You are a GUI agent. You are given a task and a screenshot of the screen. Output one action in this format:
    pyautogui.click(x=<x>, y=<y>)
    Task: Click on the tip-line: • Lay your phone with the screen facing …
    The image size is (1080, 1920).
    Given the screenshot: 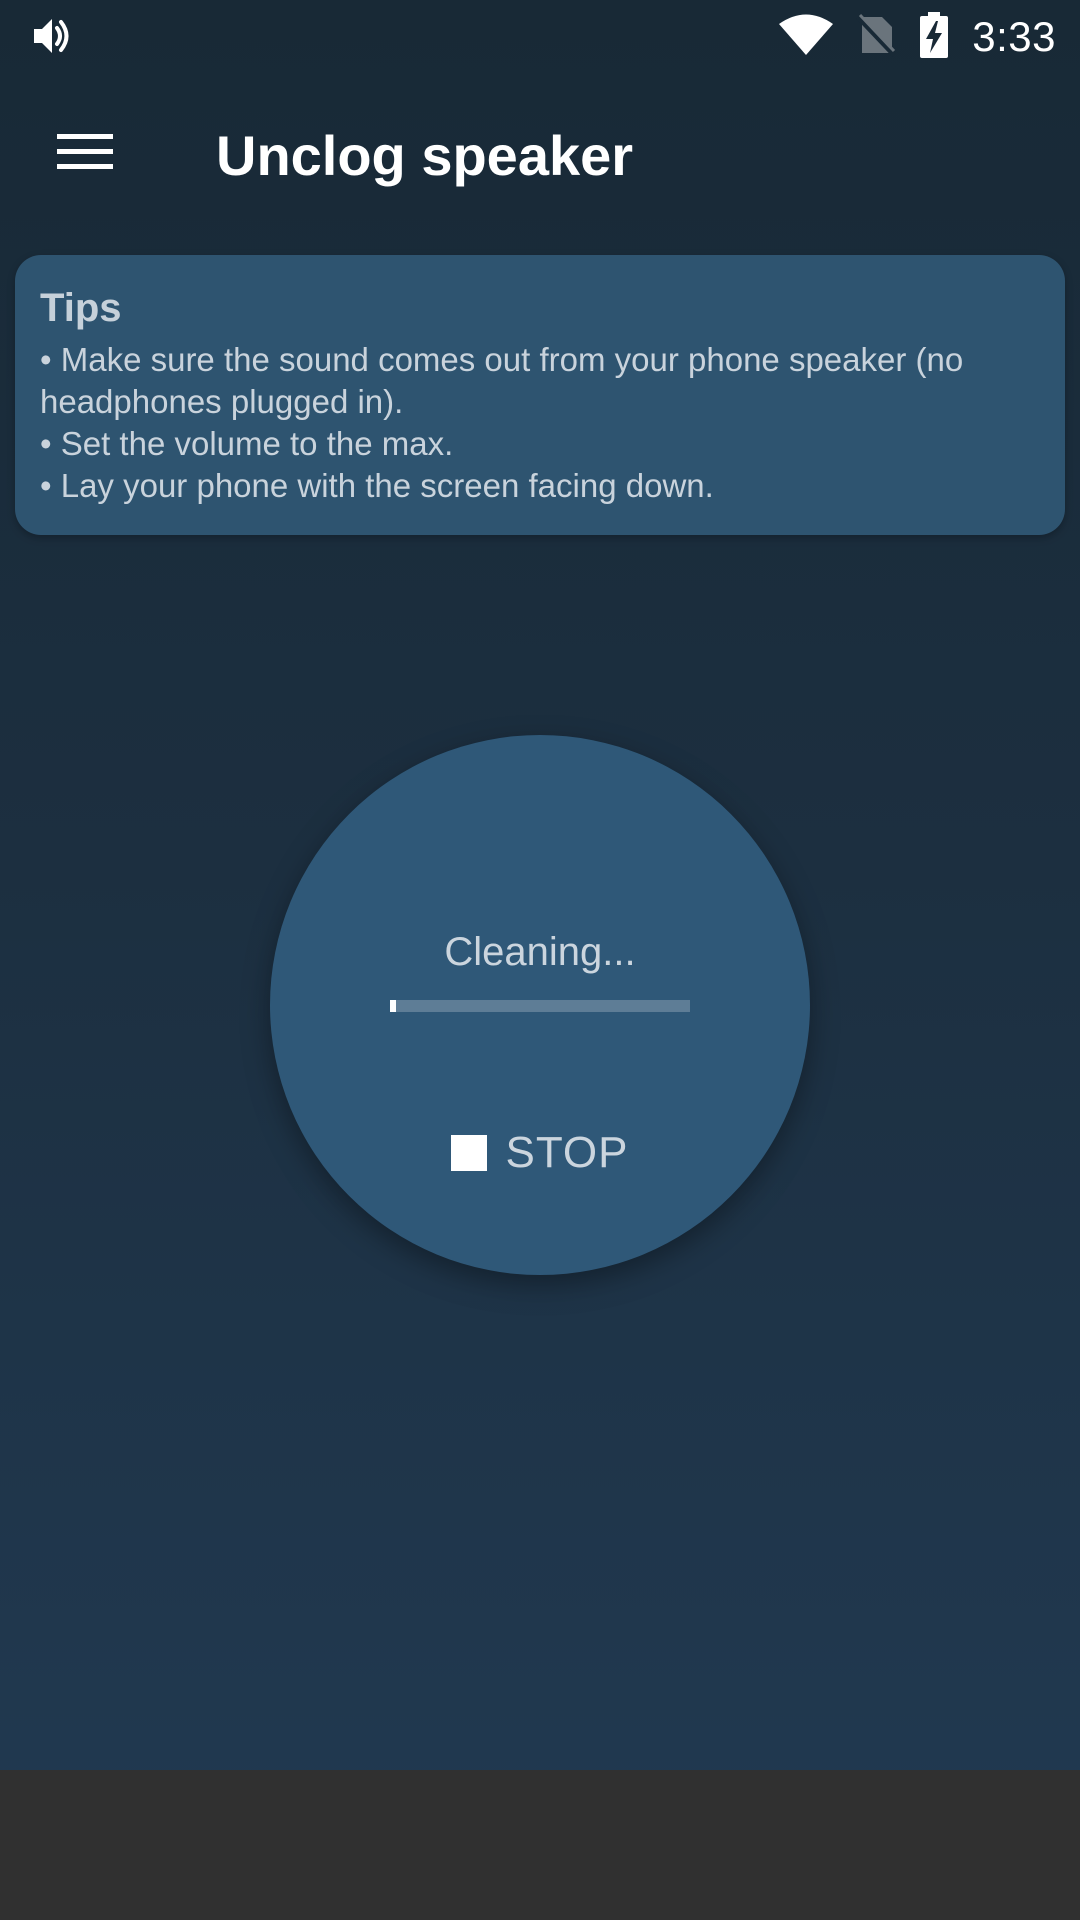 What is the action you would take?
    pyautogui.click(x=377, y=485)
    